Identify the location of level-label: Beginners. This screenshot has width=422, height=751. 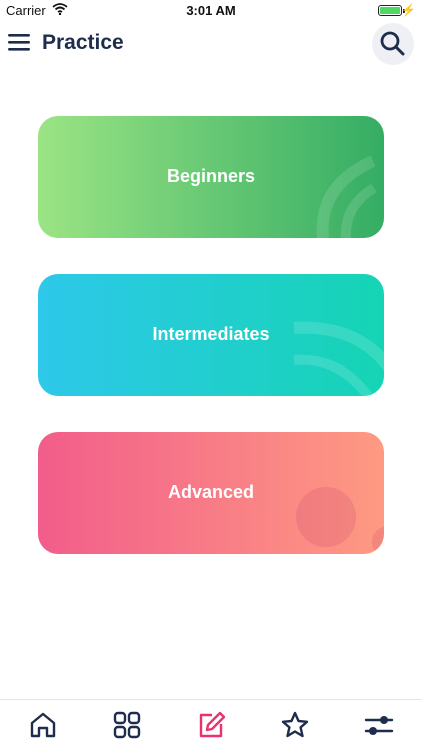
(211, 176).